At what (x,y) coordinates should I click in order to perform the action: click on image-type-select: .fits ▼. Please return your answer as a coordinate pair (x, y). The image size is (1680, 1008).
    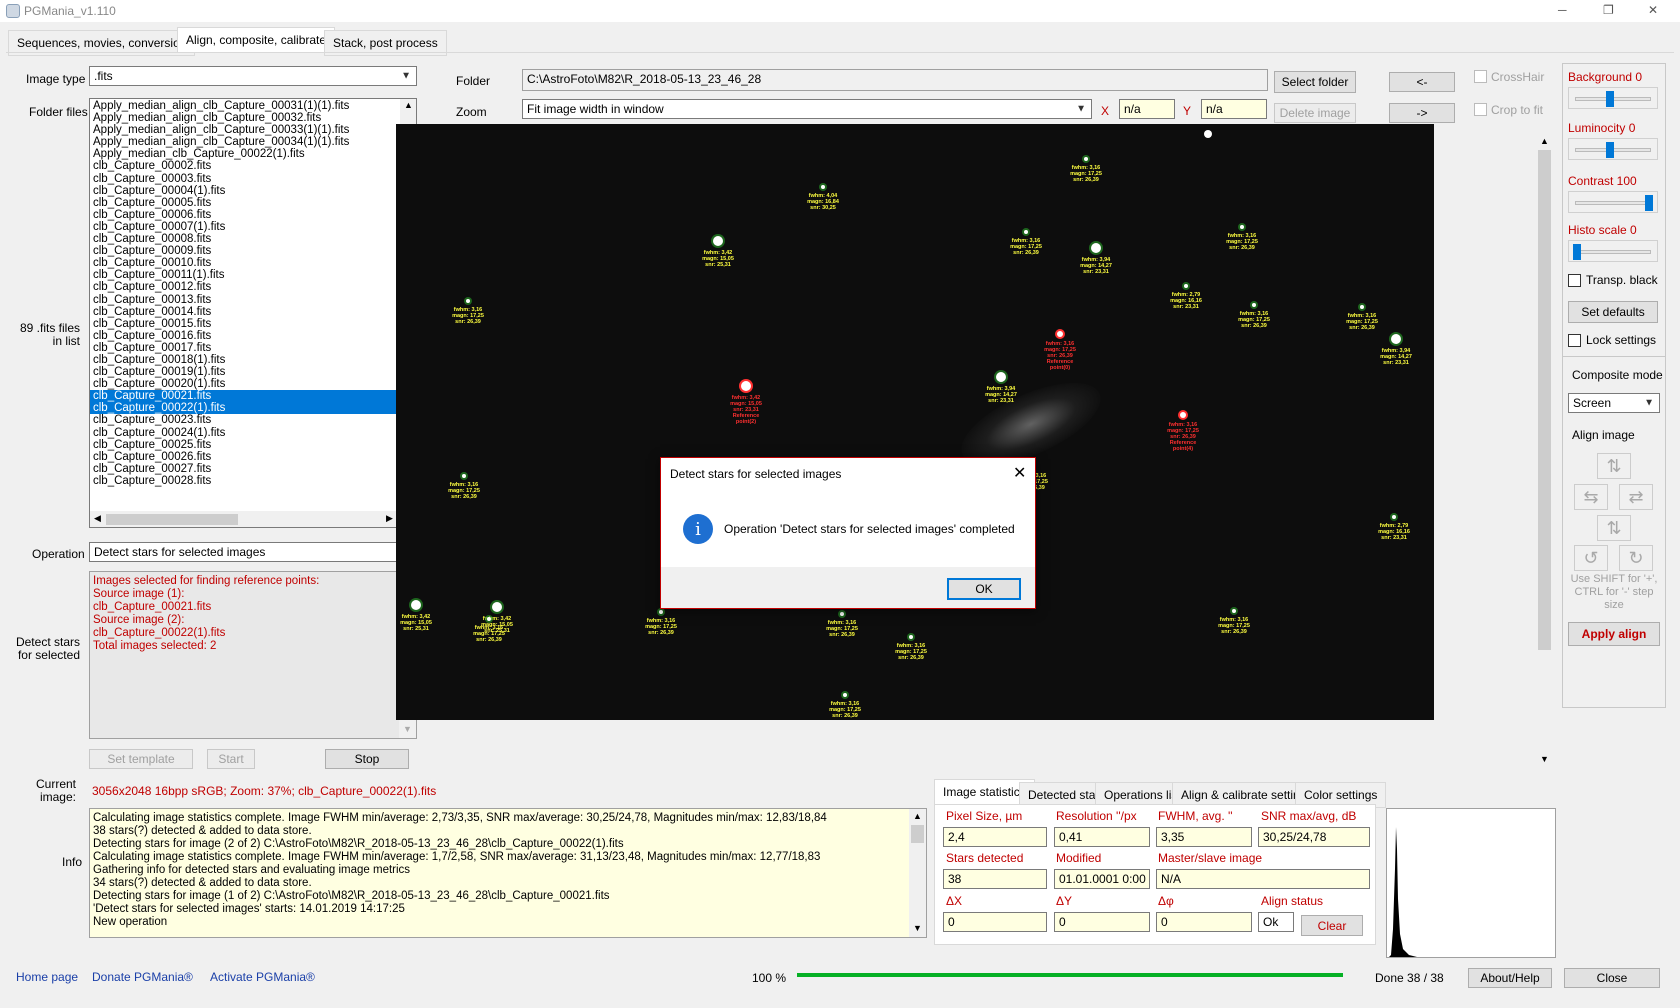
    Looking at the image, I should click on (253, 76).